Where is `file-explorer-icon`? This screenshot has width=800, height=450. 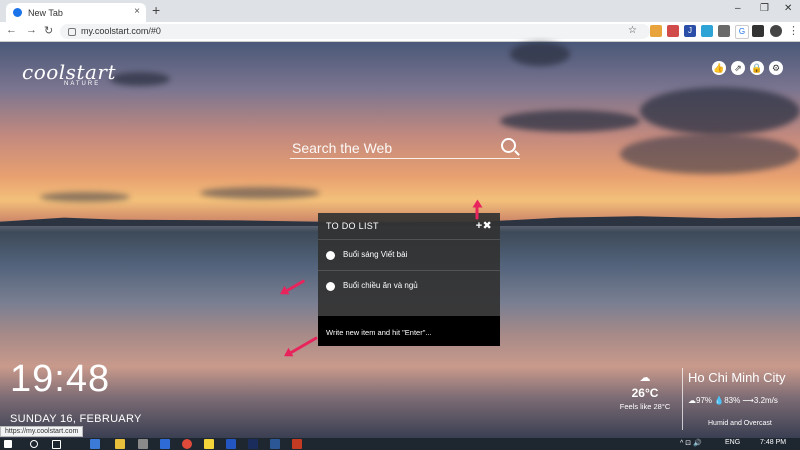
file-explorer-icon is located at coordinates (120, 444).